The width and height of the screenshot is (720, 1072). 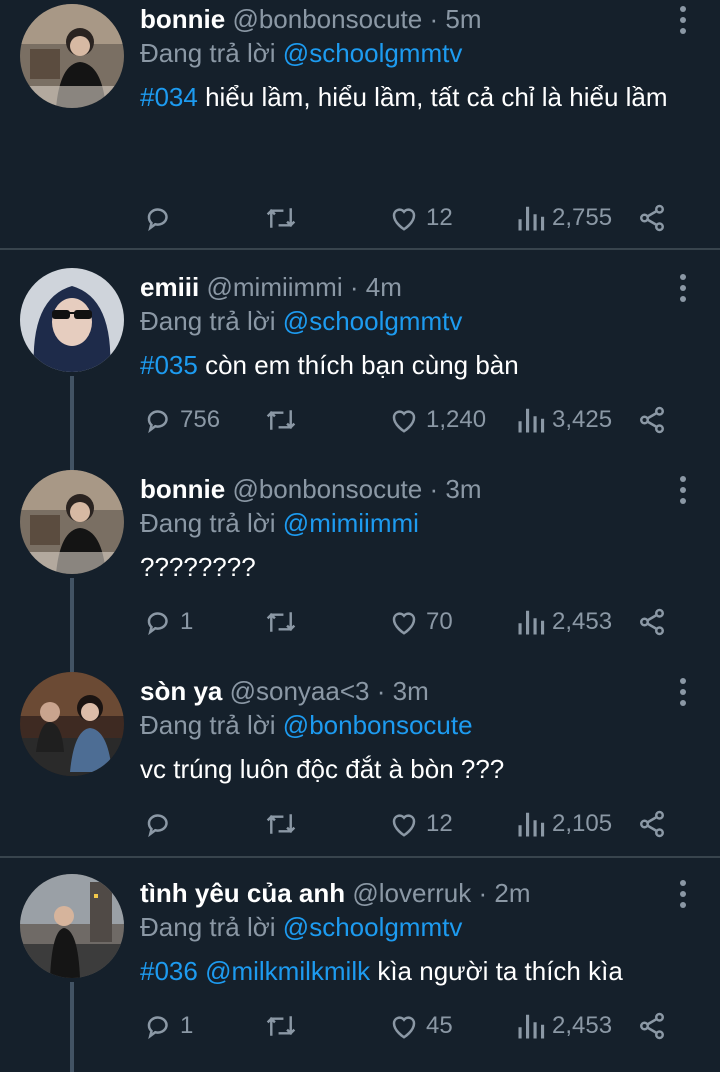 What do you see at coordinates (582, 823) in the screenshot?
I see `views-count: 2,105` at bounding box center [582, 823].